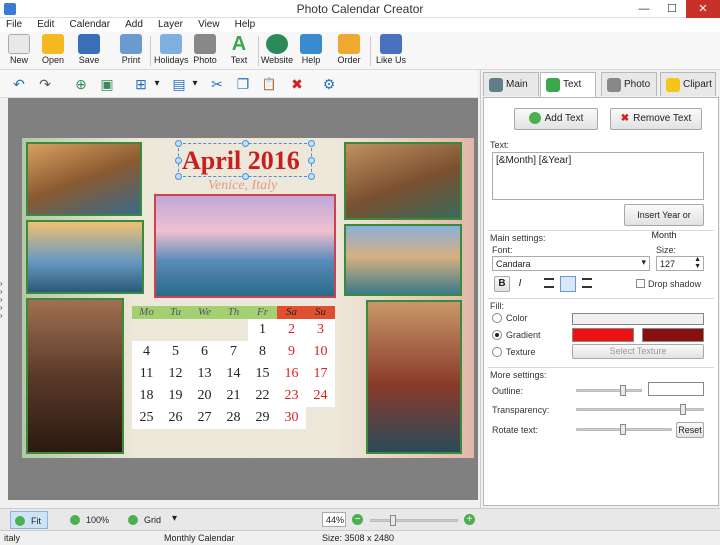 Image resolution: width=720 pixels, height=545 pixels. Describe the element at coordinates (242, 186) in the screenshot. I see `calendar-subtitle: Venice, Italy` at that location.